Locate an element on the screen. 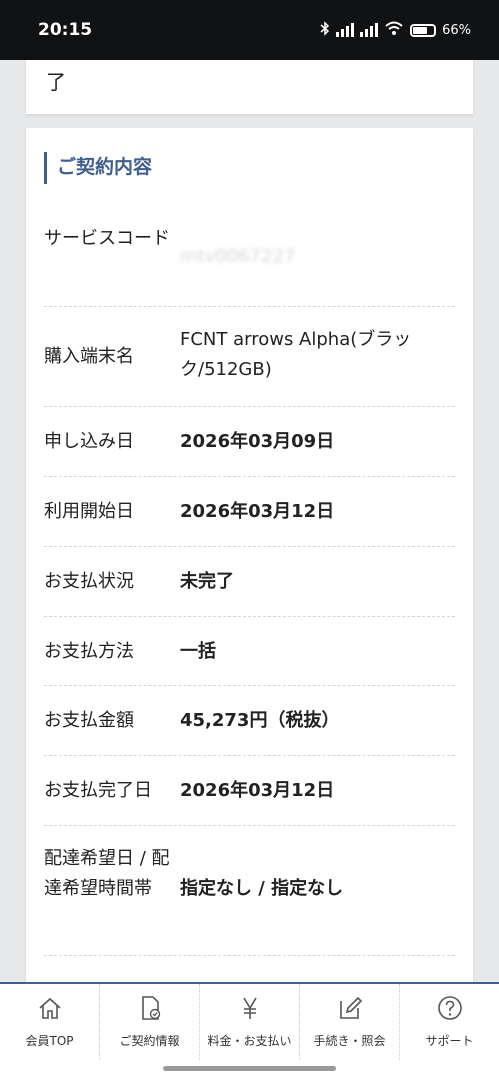 This screenshot has width=499, height=1080. yen-icon is located at coordinates (250, 1010).